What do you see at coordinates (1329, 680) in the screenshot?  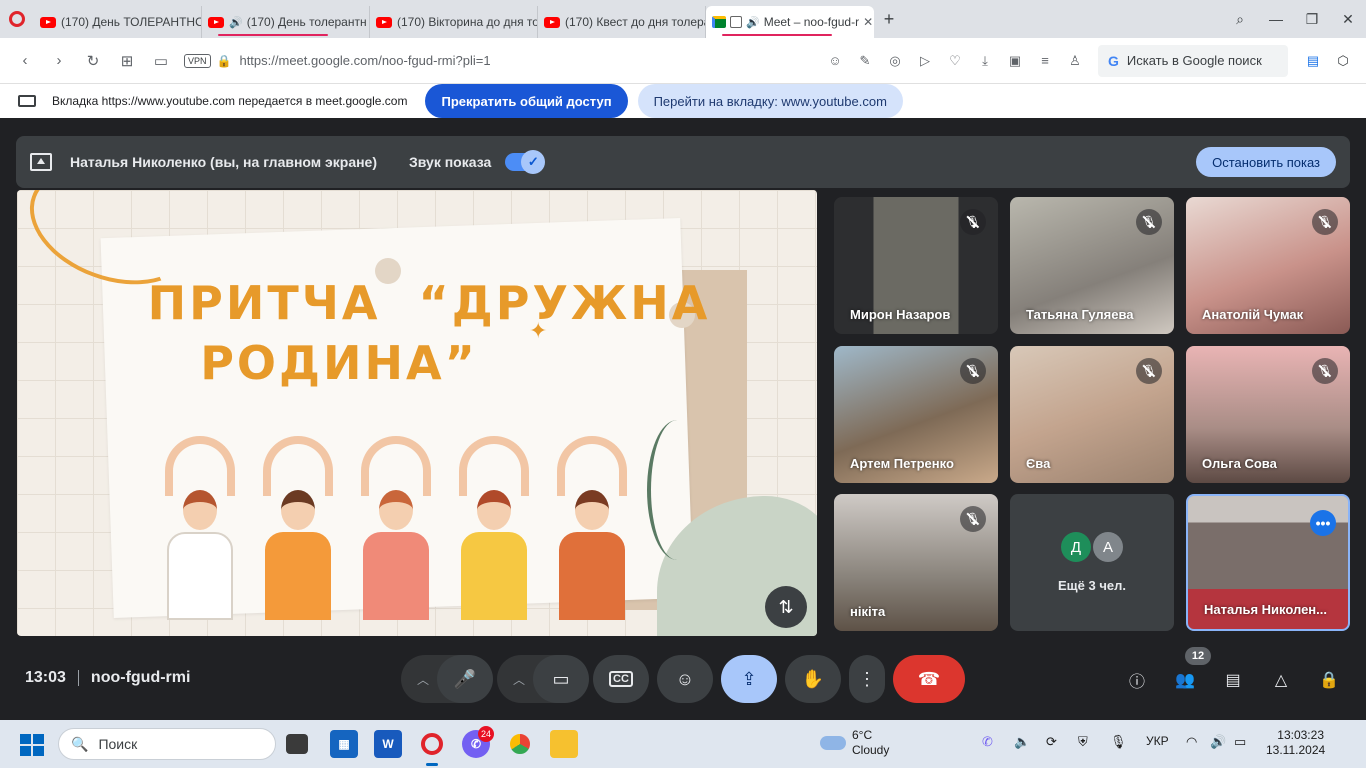 I see `host-controls-icon: 🔒` at bounding box center [1329, 680].